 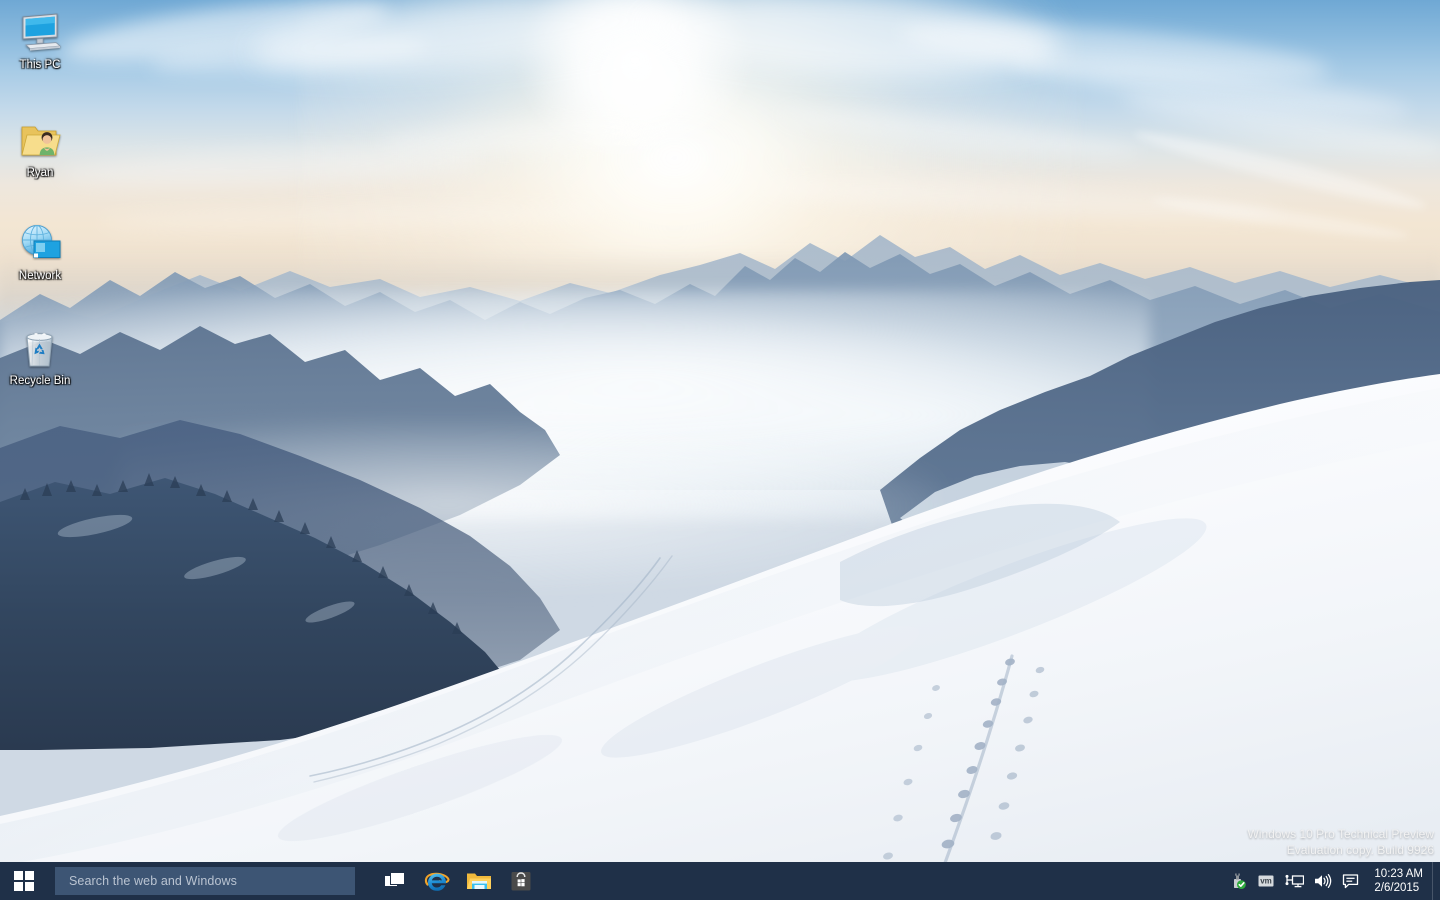 I want to click on search-input: Search the web and Windows, so click(x=205, y=881).